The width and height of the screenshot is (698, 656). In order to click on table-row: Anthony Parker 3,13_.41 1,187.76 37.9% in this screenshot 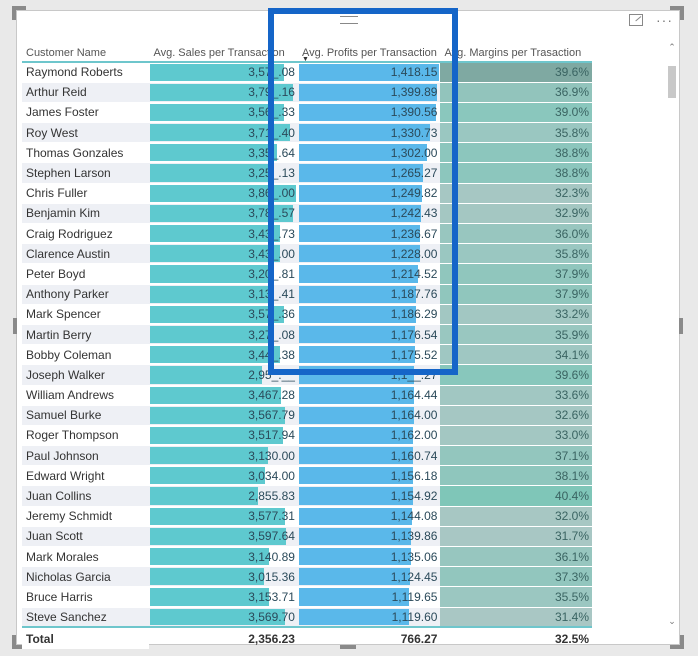, I will do `click(307, 294)`.